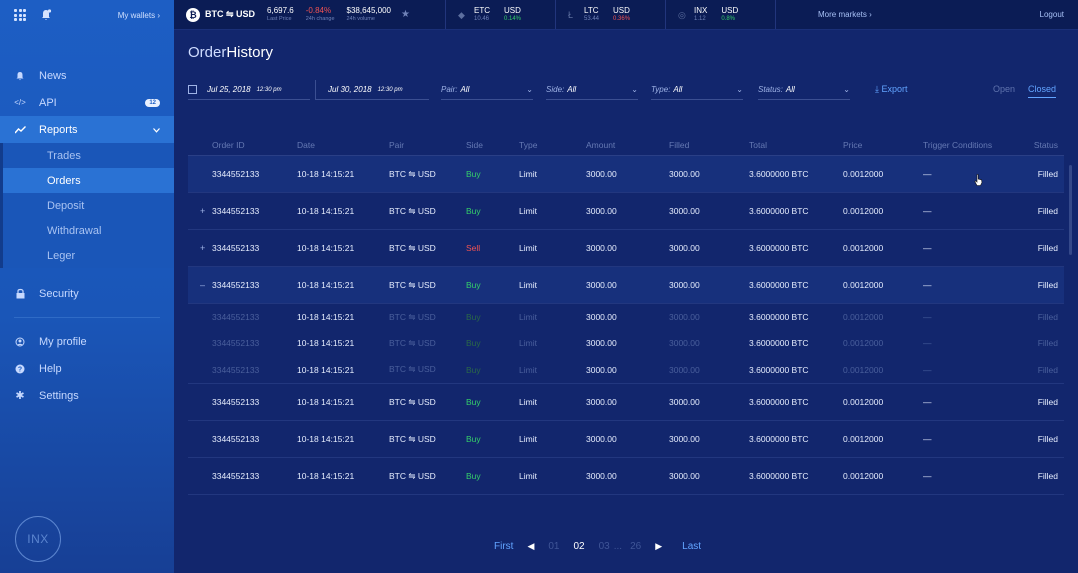  I want to click on export-button: ⤓ Export, so click(891, 89).